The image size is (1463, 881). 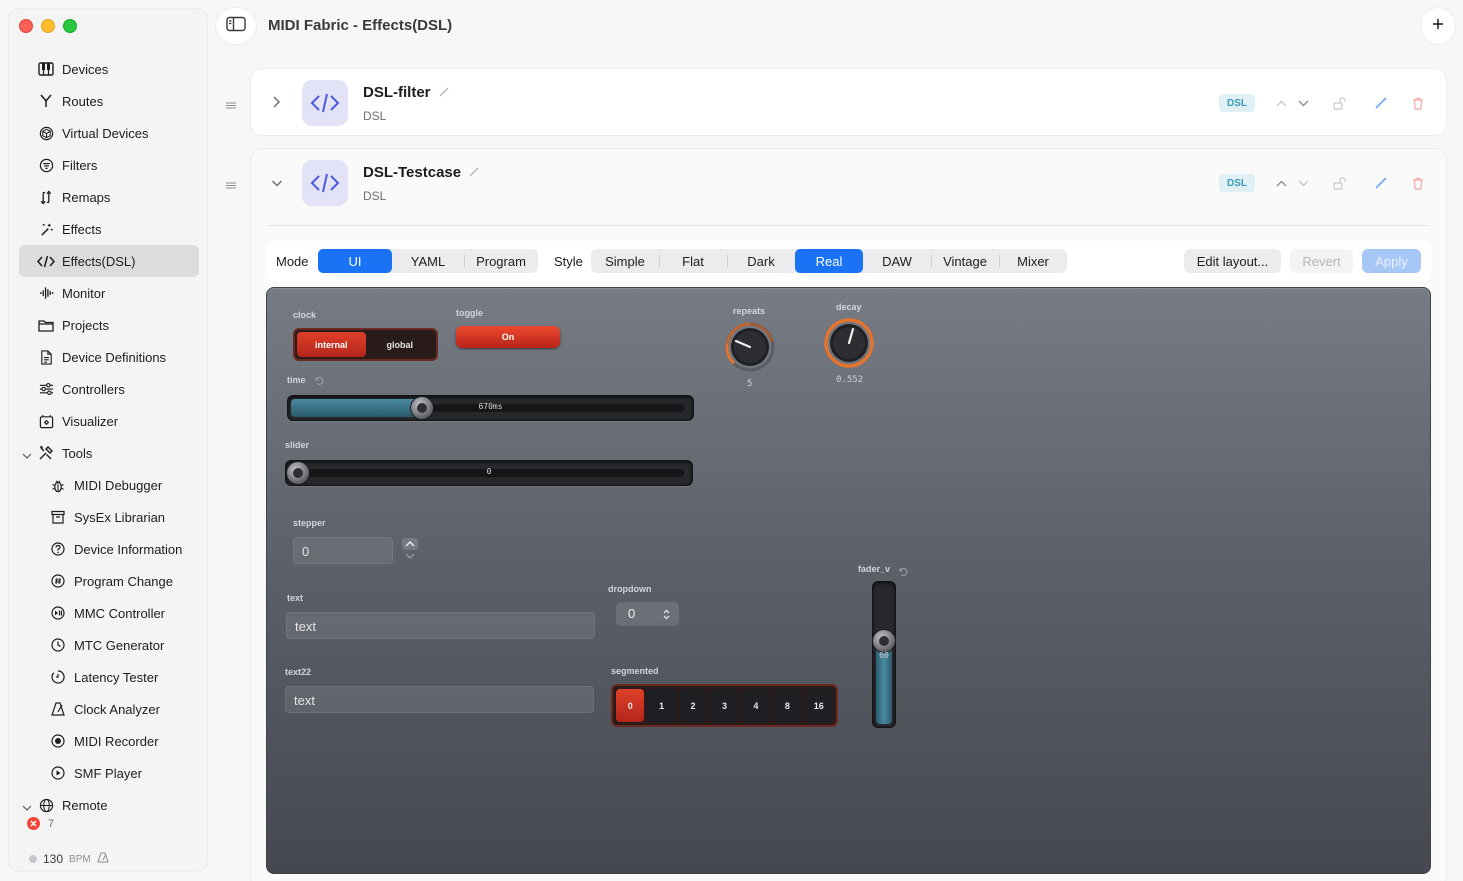 What do you see at coordinates (750, 347) in the screenshot?
I see `repeats-knob` at bounding box center [750, 347].